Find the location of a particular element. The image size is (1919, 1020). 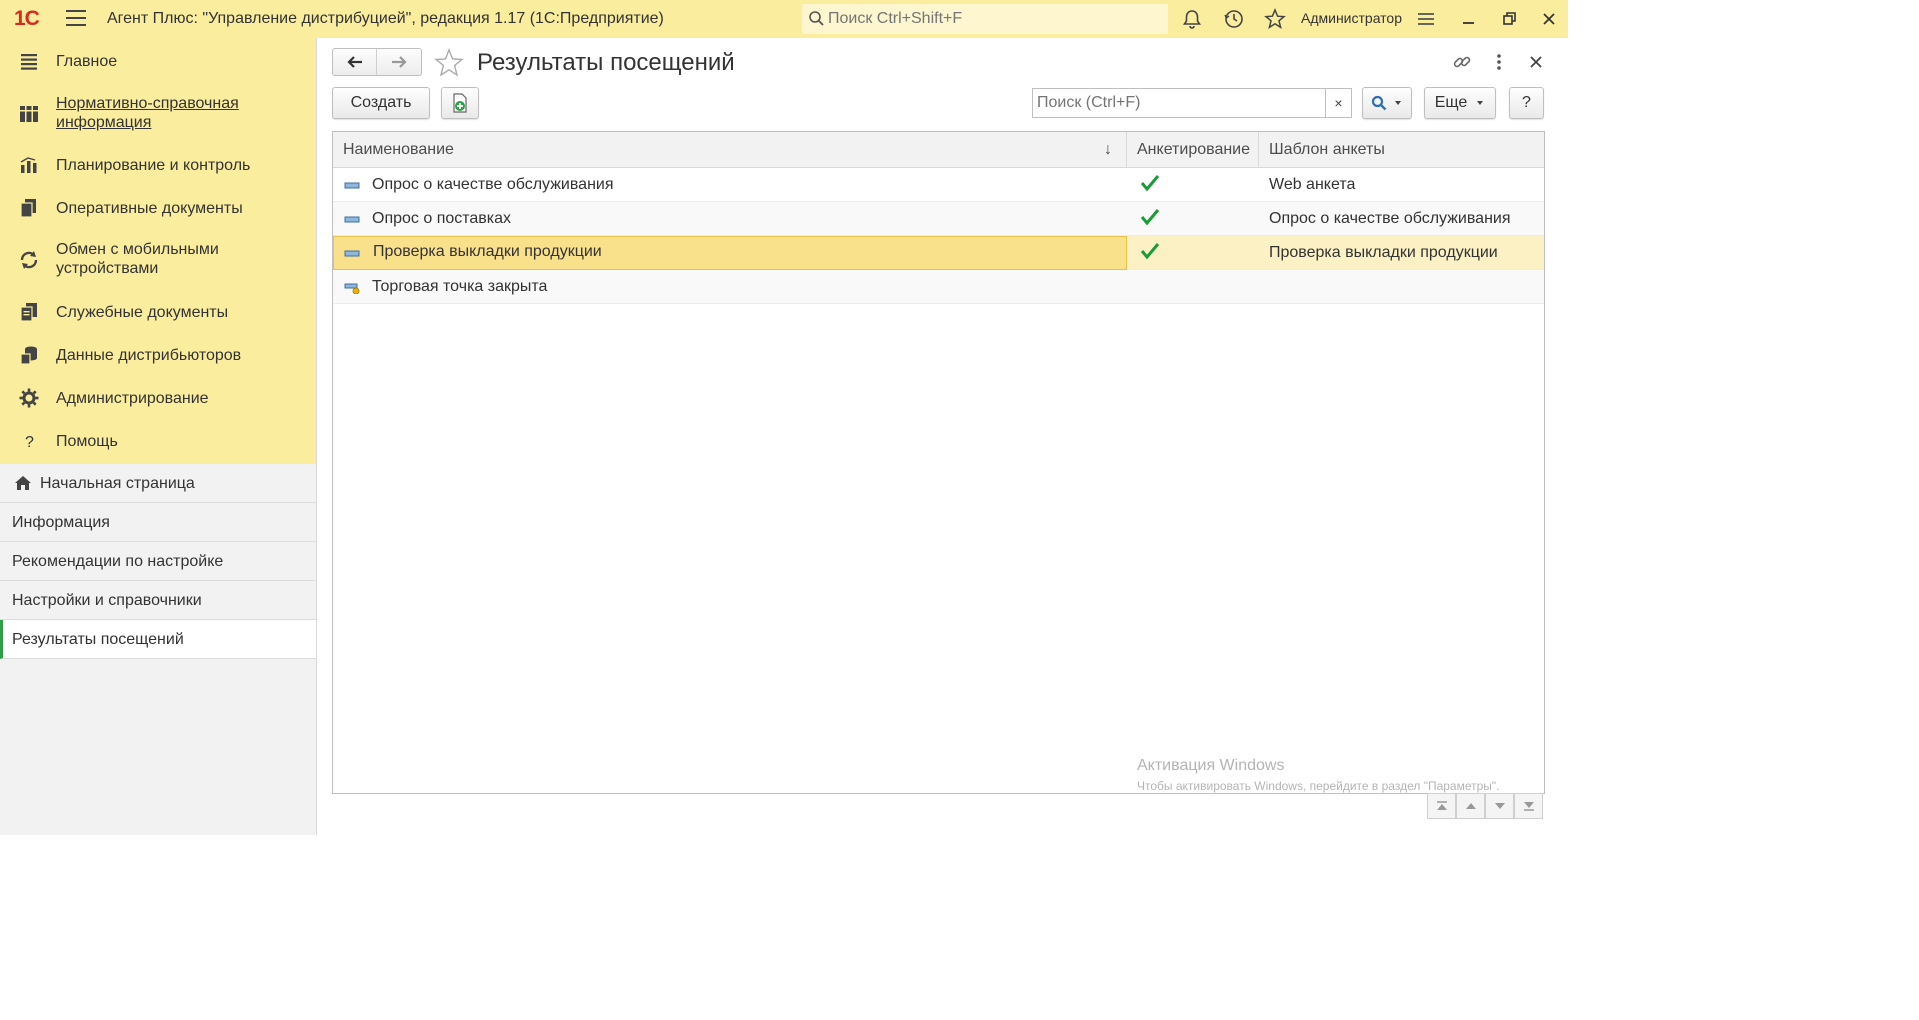

global-search is located at coordinates (985, 19).